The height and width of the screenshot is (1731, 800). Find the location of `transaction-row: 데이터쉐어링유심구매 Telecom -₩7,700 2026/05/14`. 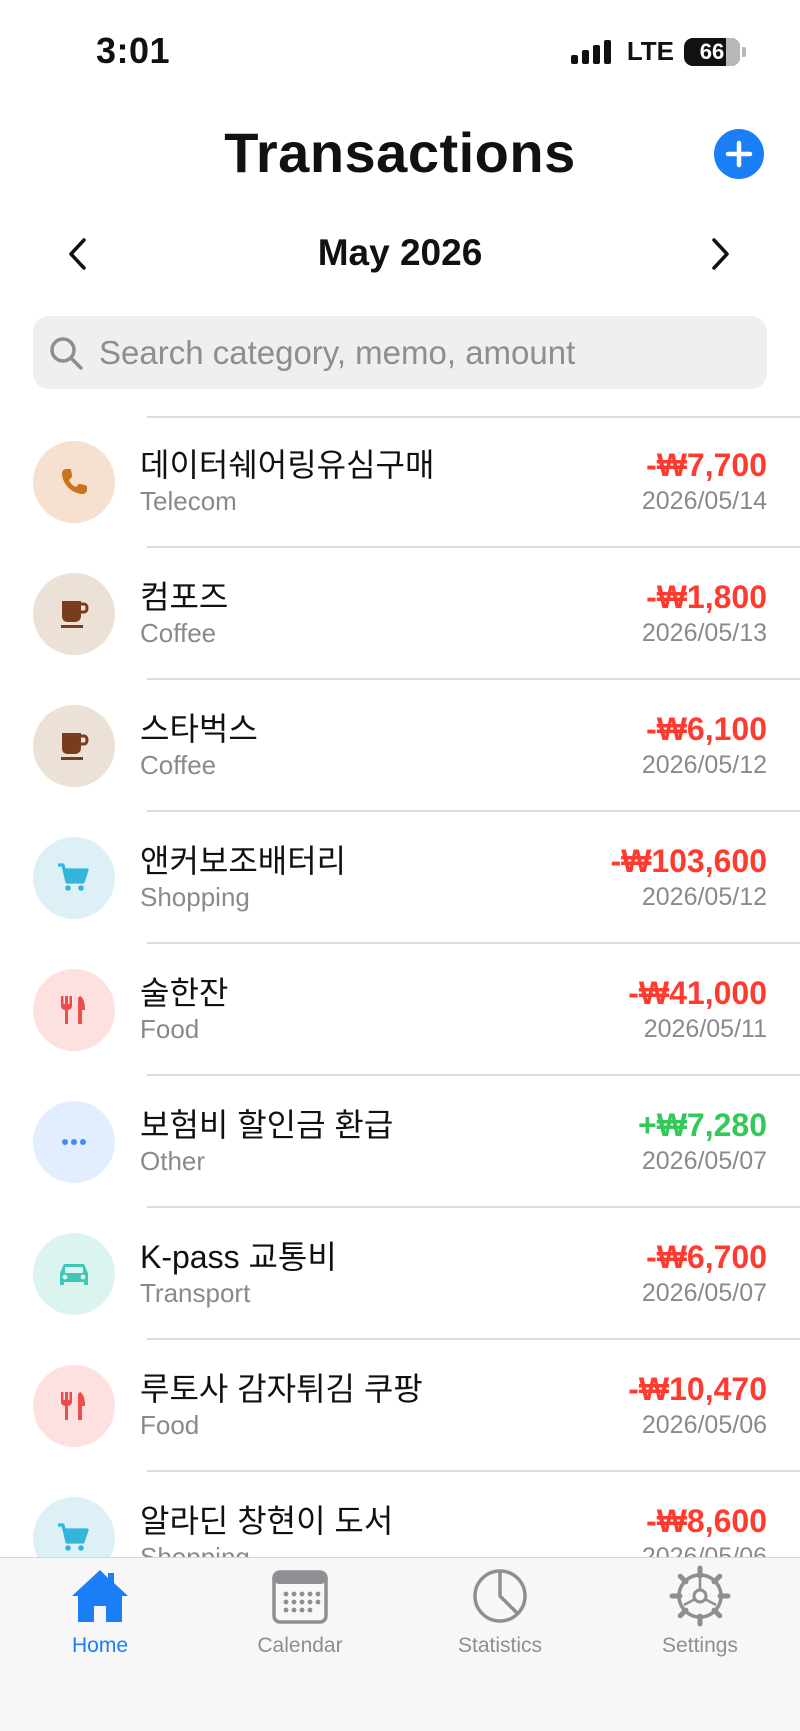

transaction-row: 데이터쉐어링유심구매 Telecom -₩7,700 2026/05/14 is located at coordinates (400, 482).